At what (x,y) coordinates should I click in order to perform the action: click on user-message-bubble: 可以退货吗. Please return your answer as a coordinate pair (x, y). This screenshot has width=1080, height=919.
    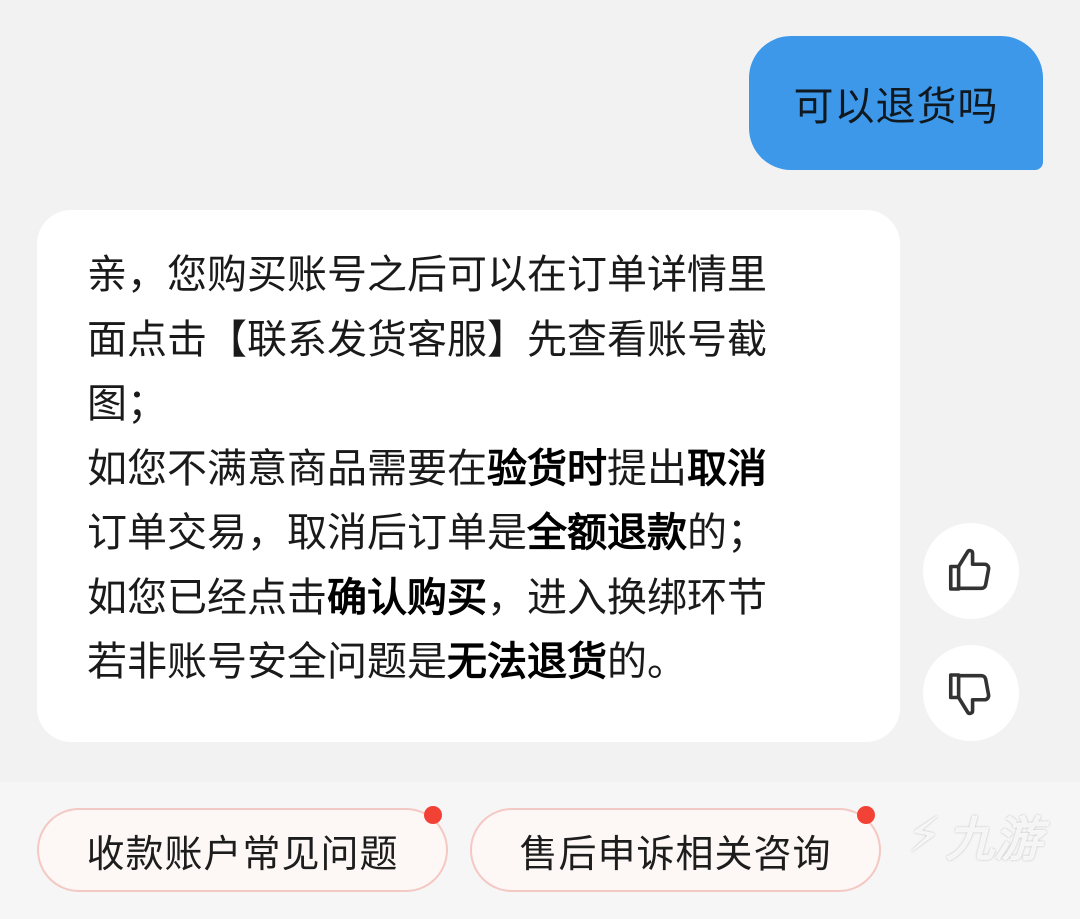
    Looking at the image, I should click on (896, 103).